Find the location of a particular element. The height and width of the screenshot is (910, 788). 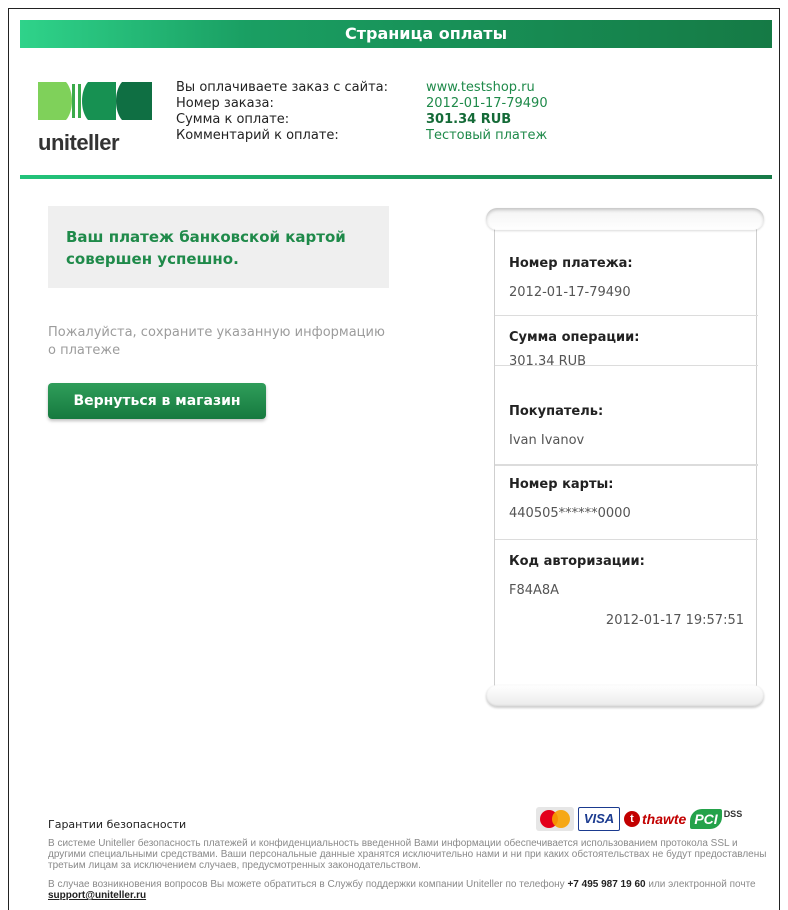

pci-label: PCI is located at coordinates (706, 819).